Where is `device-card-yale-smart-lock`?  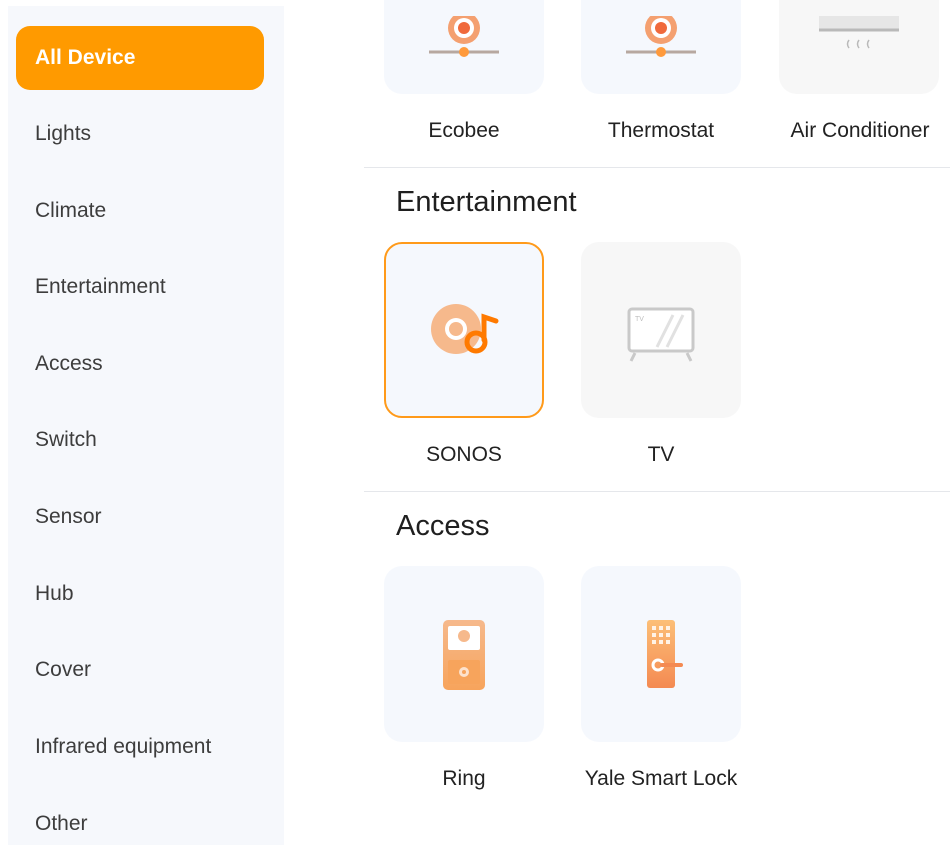
device-card-yale-smart-lock is located at coordinates (661, 654).